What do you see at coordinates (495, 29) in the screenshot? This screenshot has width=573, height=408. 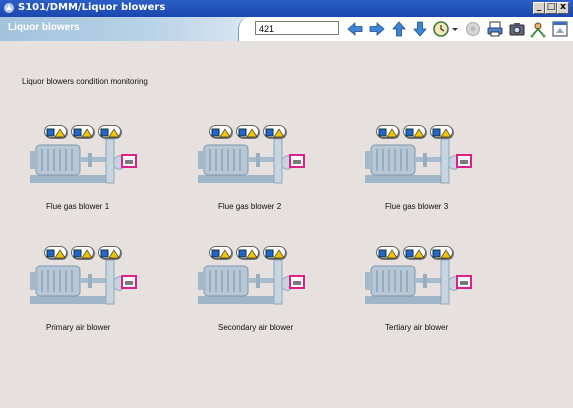 I see `print-icon` at bounding box center [495, 29].